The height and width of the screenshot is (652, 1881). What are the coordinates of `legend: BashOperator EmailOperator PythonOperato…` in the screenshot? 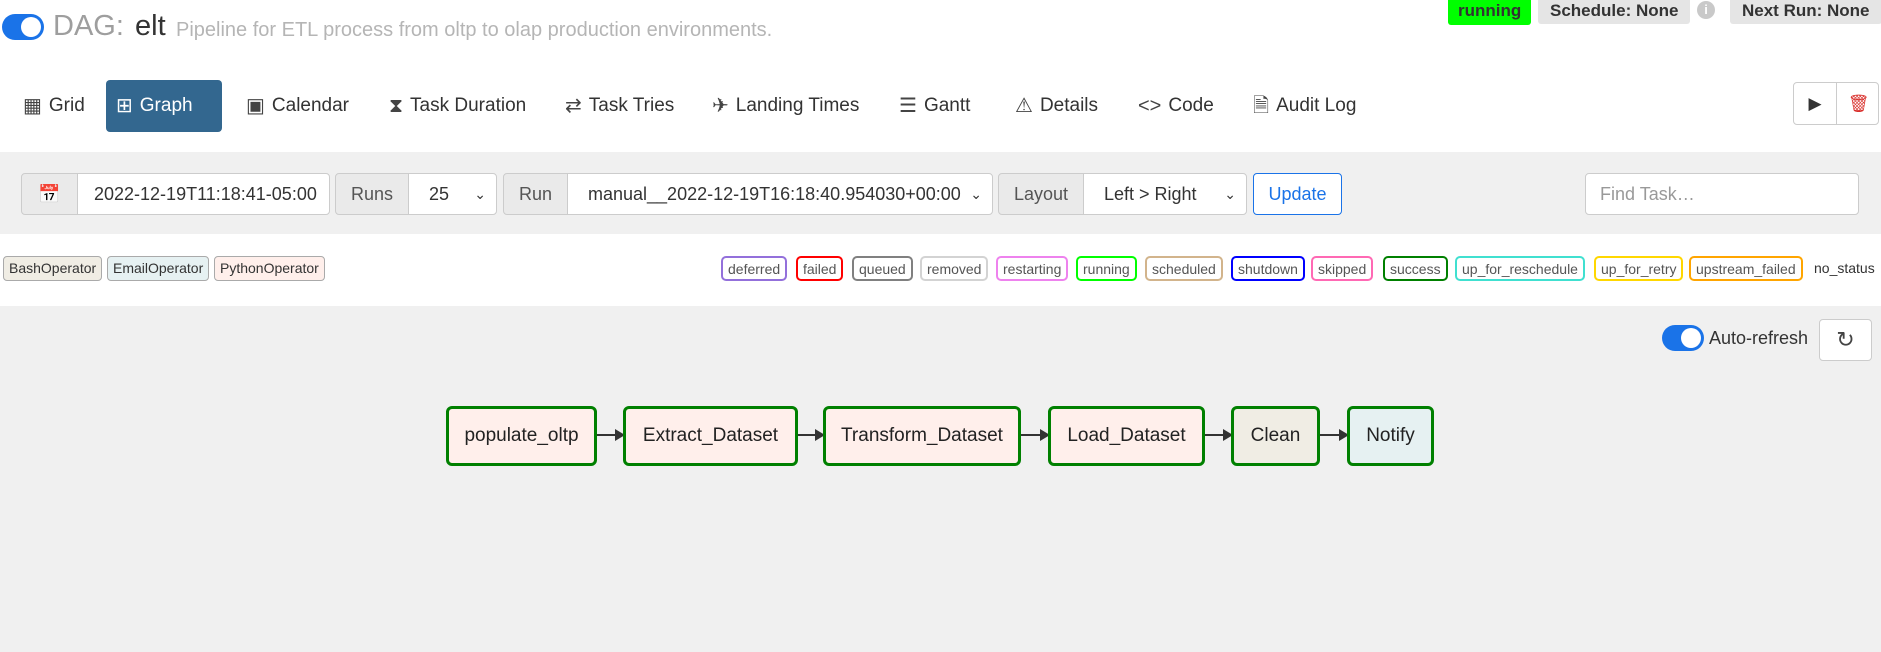 It's located at (940, 269).